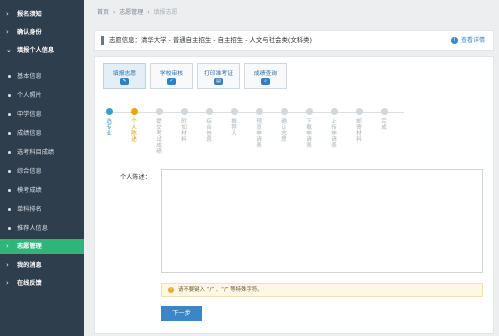 This screenshot has width=499, height=336. Describe the element at coordinates (454, 40) in the screenshot. I see `info-icon: i` at that location.